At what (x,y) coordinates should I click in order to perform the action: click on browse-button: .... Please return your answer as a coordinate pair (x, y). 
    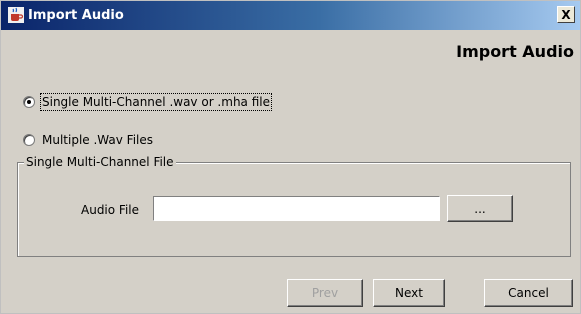
    Looking at the image, I should click on (480, 208).